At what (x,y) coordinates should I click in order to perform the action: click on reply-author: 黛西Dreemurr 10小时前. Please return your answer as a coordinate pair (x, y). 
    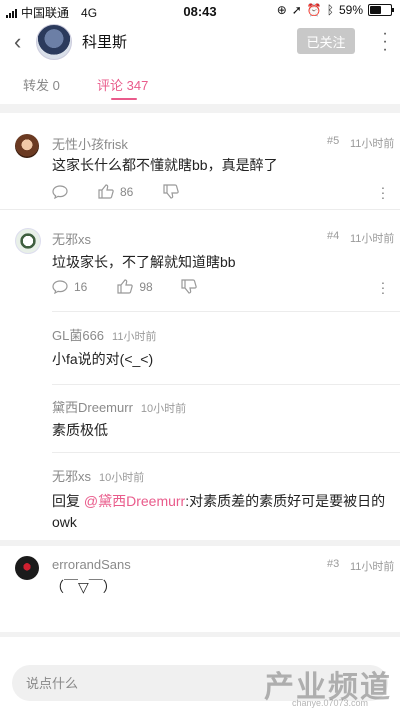
    Looking at the image, I should click on (119, 406).